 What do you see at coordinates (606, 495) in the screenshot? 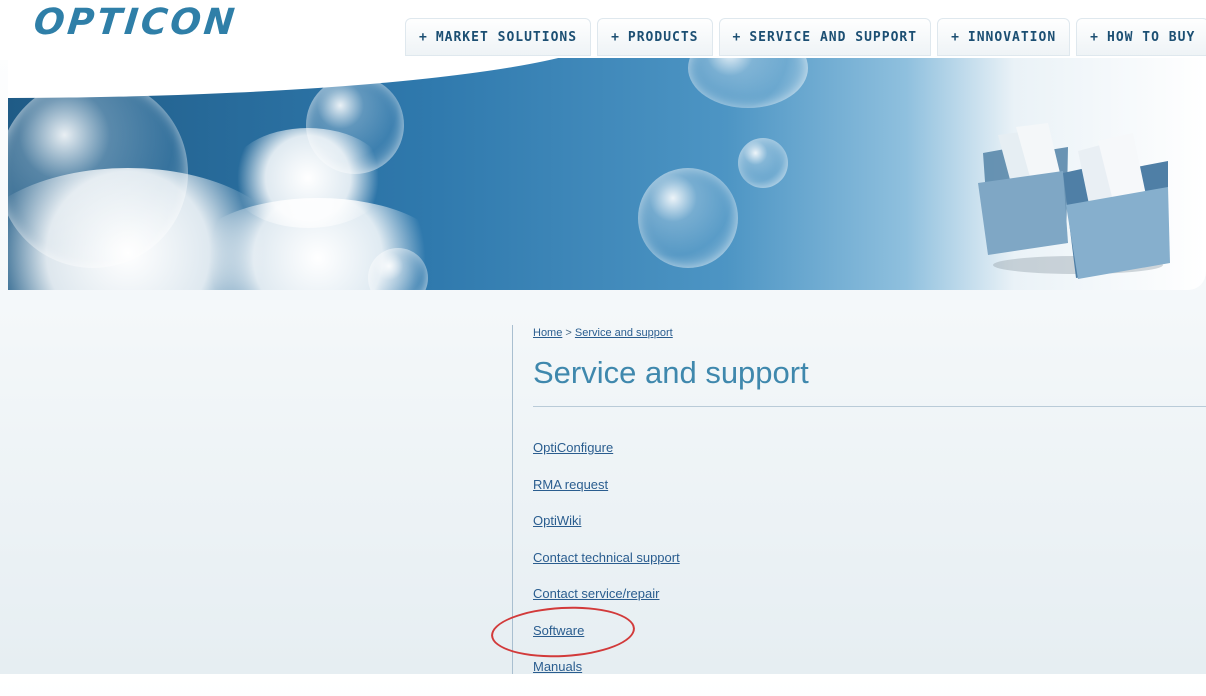
I see `link-rma-request: RMA request` at bounding box center [606, 495].